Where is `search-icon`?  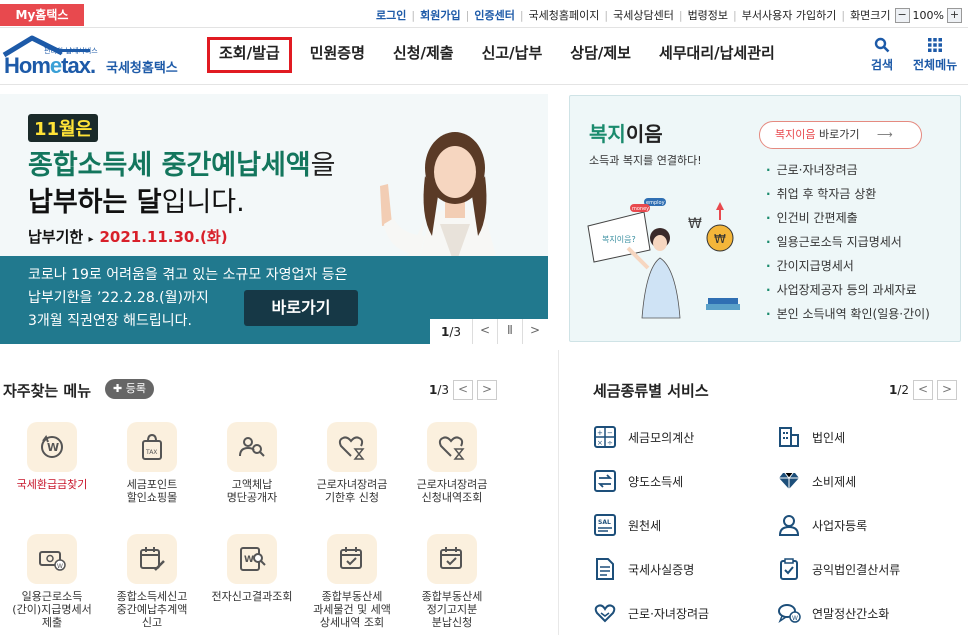 search-icon is located at coordinates (882, 45).